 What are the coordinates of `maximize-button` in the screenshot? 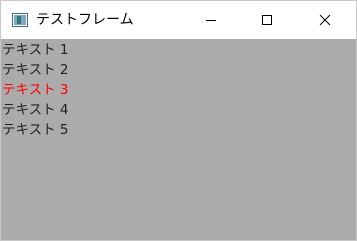 It's located at (267, 20).